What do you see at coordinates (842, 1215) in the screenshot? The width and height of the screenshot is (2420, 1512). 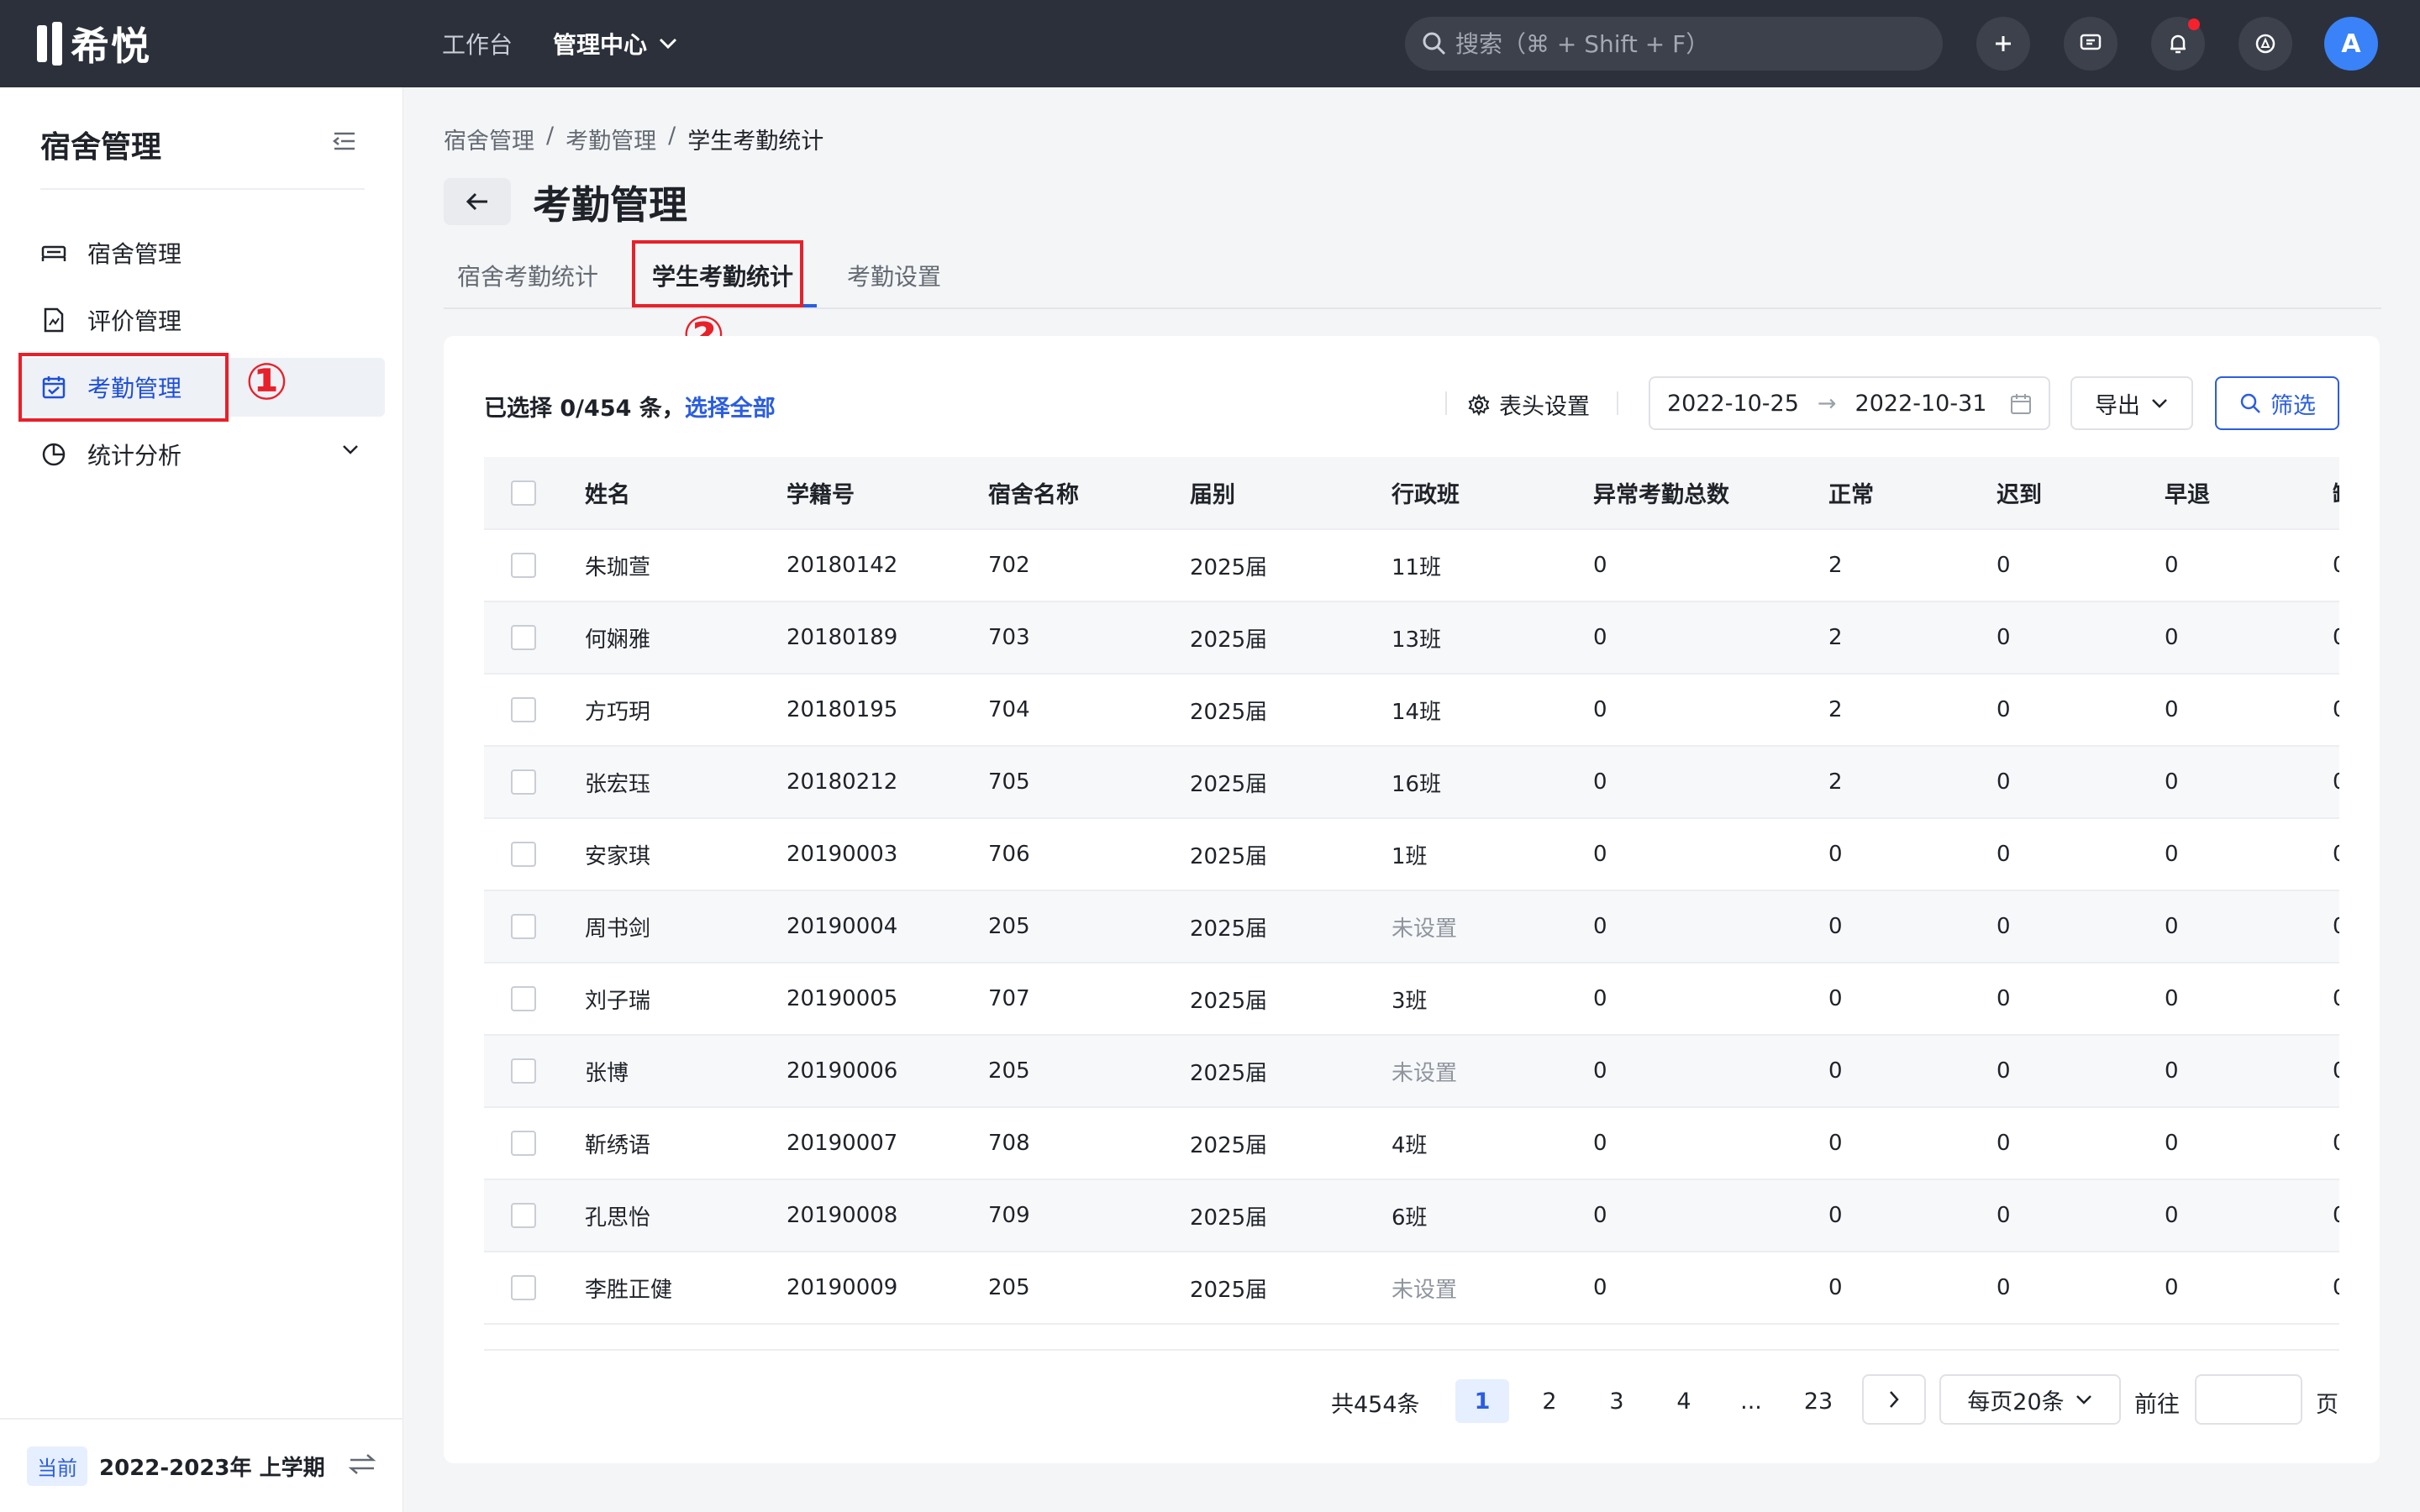 I see `cell-student-id: 20190008` at bounding box center [842, 1215].